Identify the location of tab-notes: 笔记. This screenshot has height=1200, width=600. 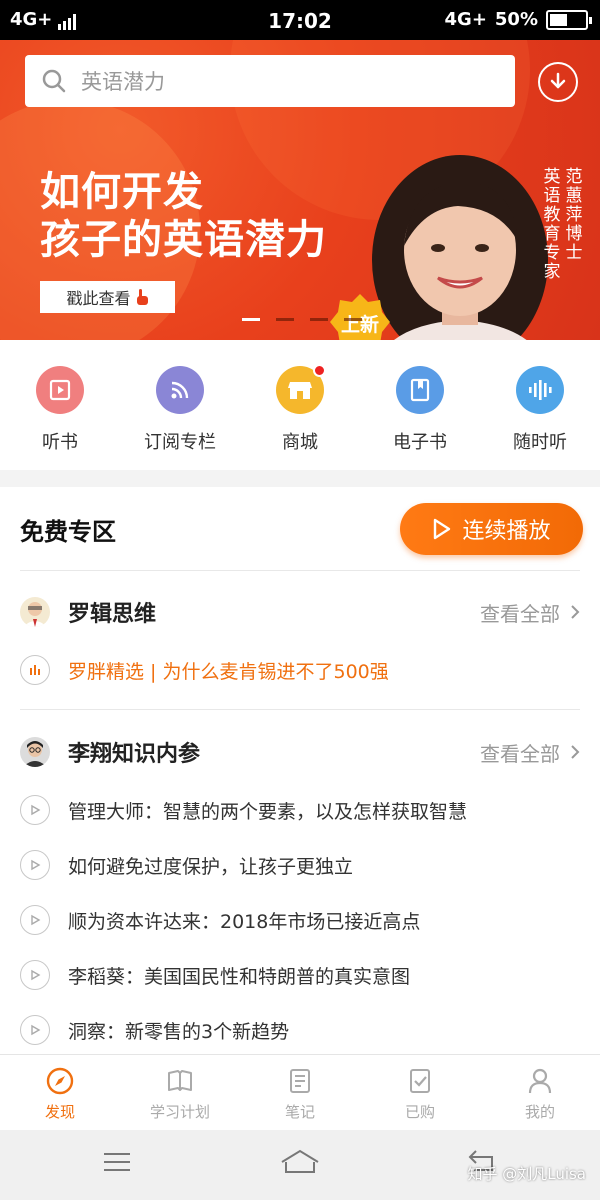
(300, 1092).